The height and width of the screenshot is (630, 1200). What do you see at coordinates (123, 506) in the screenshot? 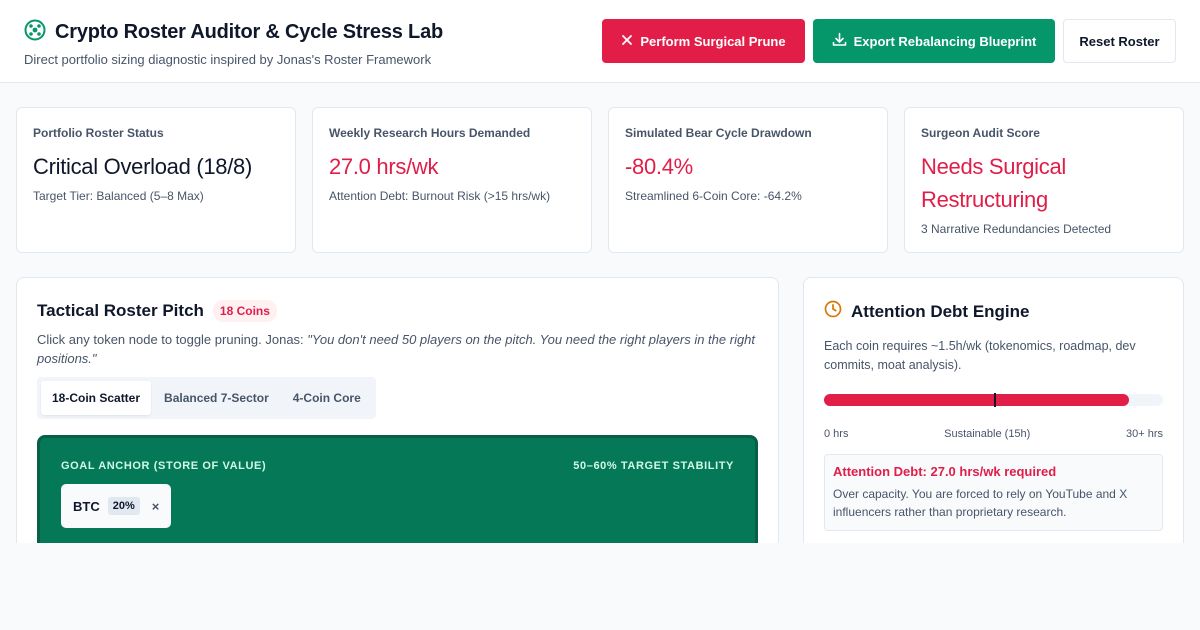
I see `token-allocation: 20%` at bounding box center [123, 506].